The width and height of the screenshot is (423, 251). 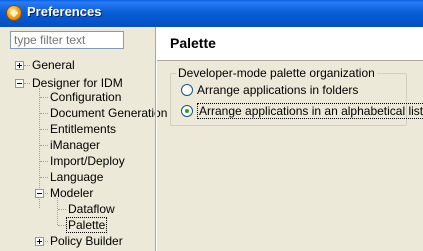 What do you see at coordinates (76, 177) in the screenshot?
I see `tree-item-language: Language` at bounding box center [76, 177].